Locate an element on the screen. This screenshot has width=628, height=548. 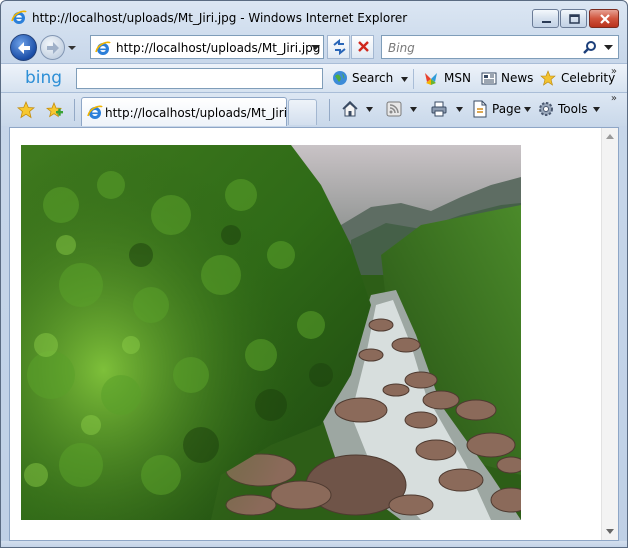
search-options-dropdown-icon is located at coordinates (608, 47).